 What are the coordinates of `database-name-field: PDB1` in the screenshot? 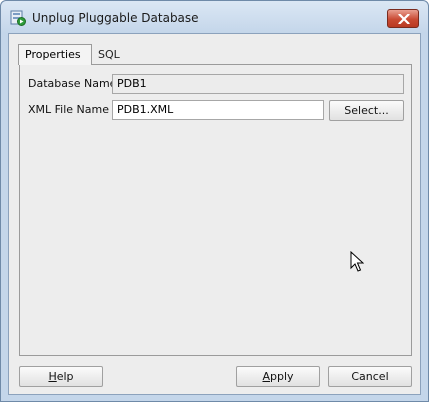 It's located at (258, 84).